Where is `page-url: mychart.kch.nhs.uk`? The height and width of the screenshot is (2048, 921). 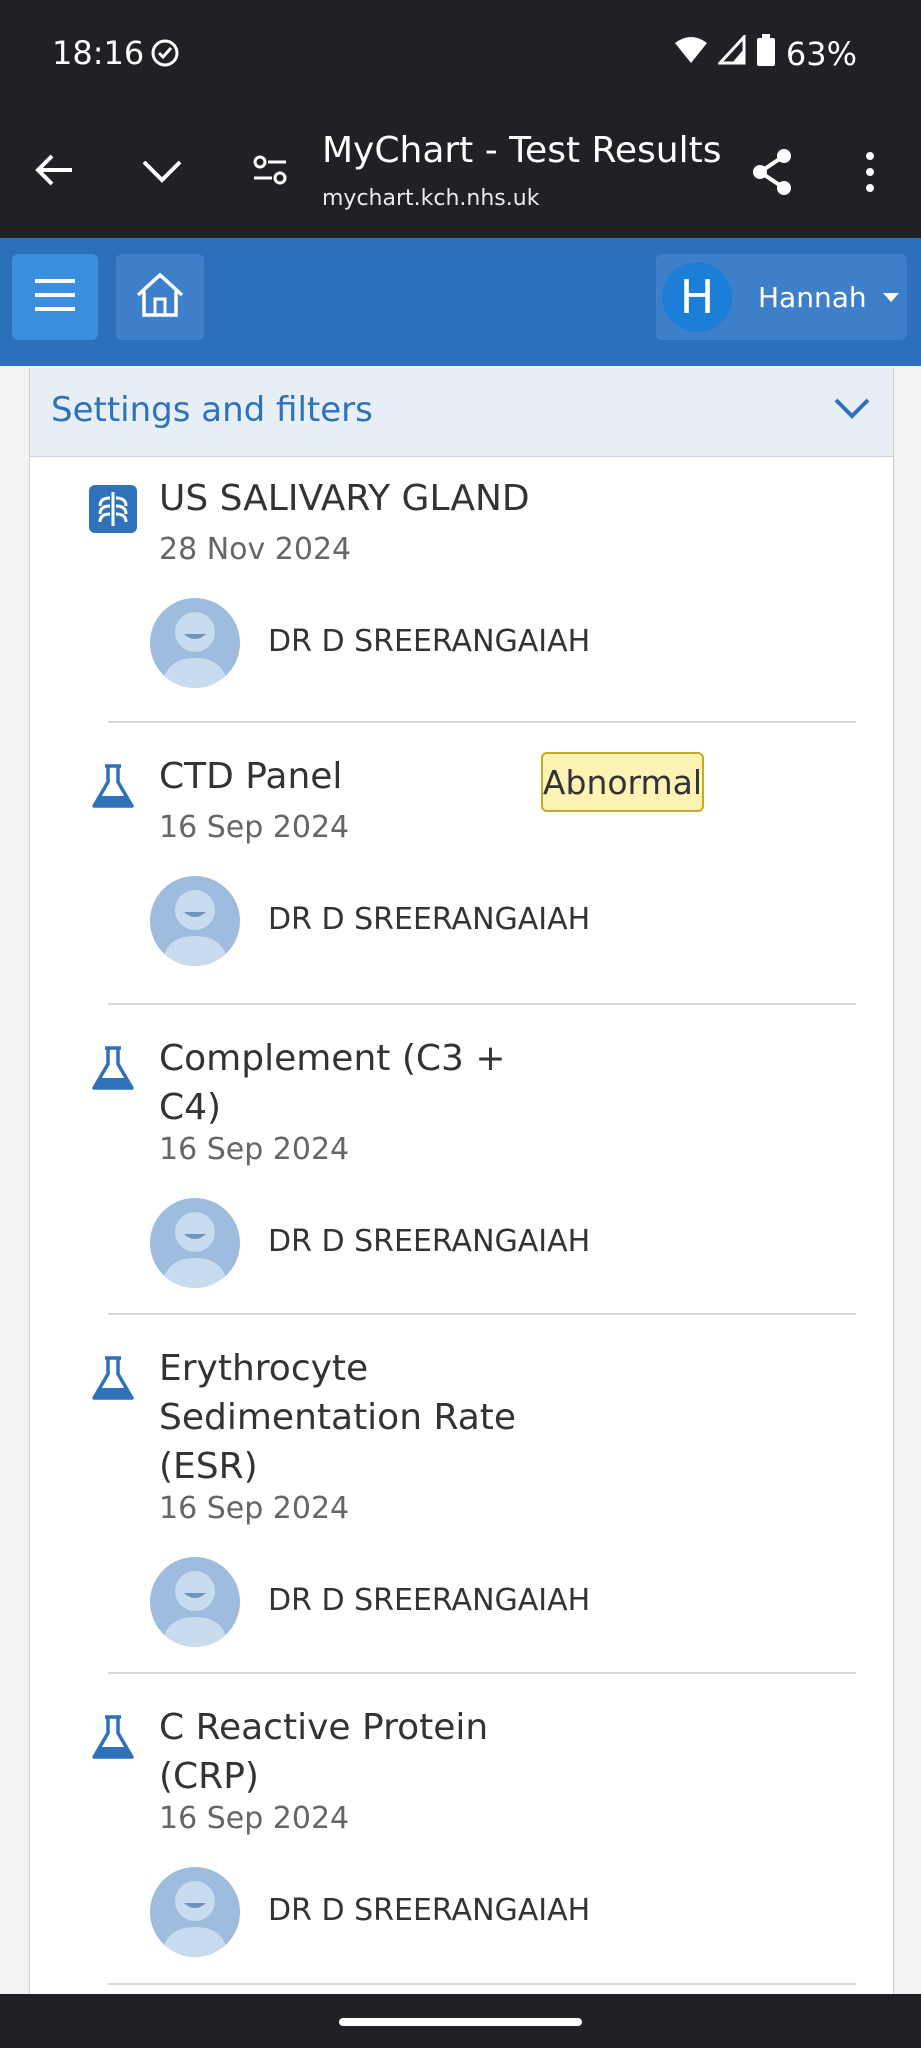 page-url: mychart.kch.nhs.uk is located at coordinates (430, 198).